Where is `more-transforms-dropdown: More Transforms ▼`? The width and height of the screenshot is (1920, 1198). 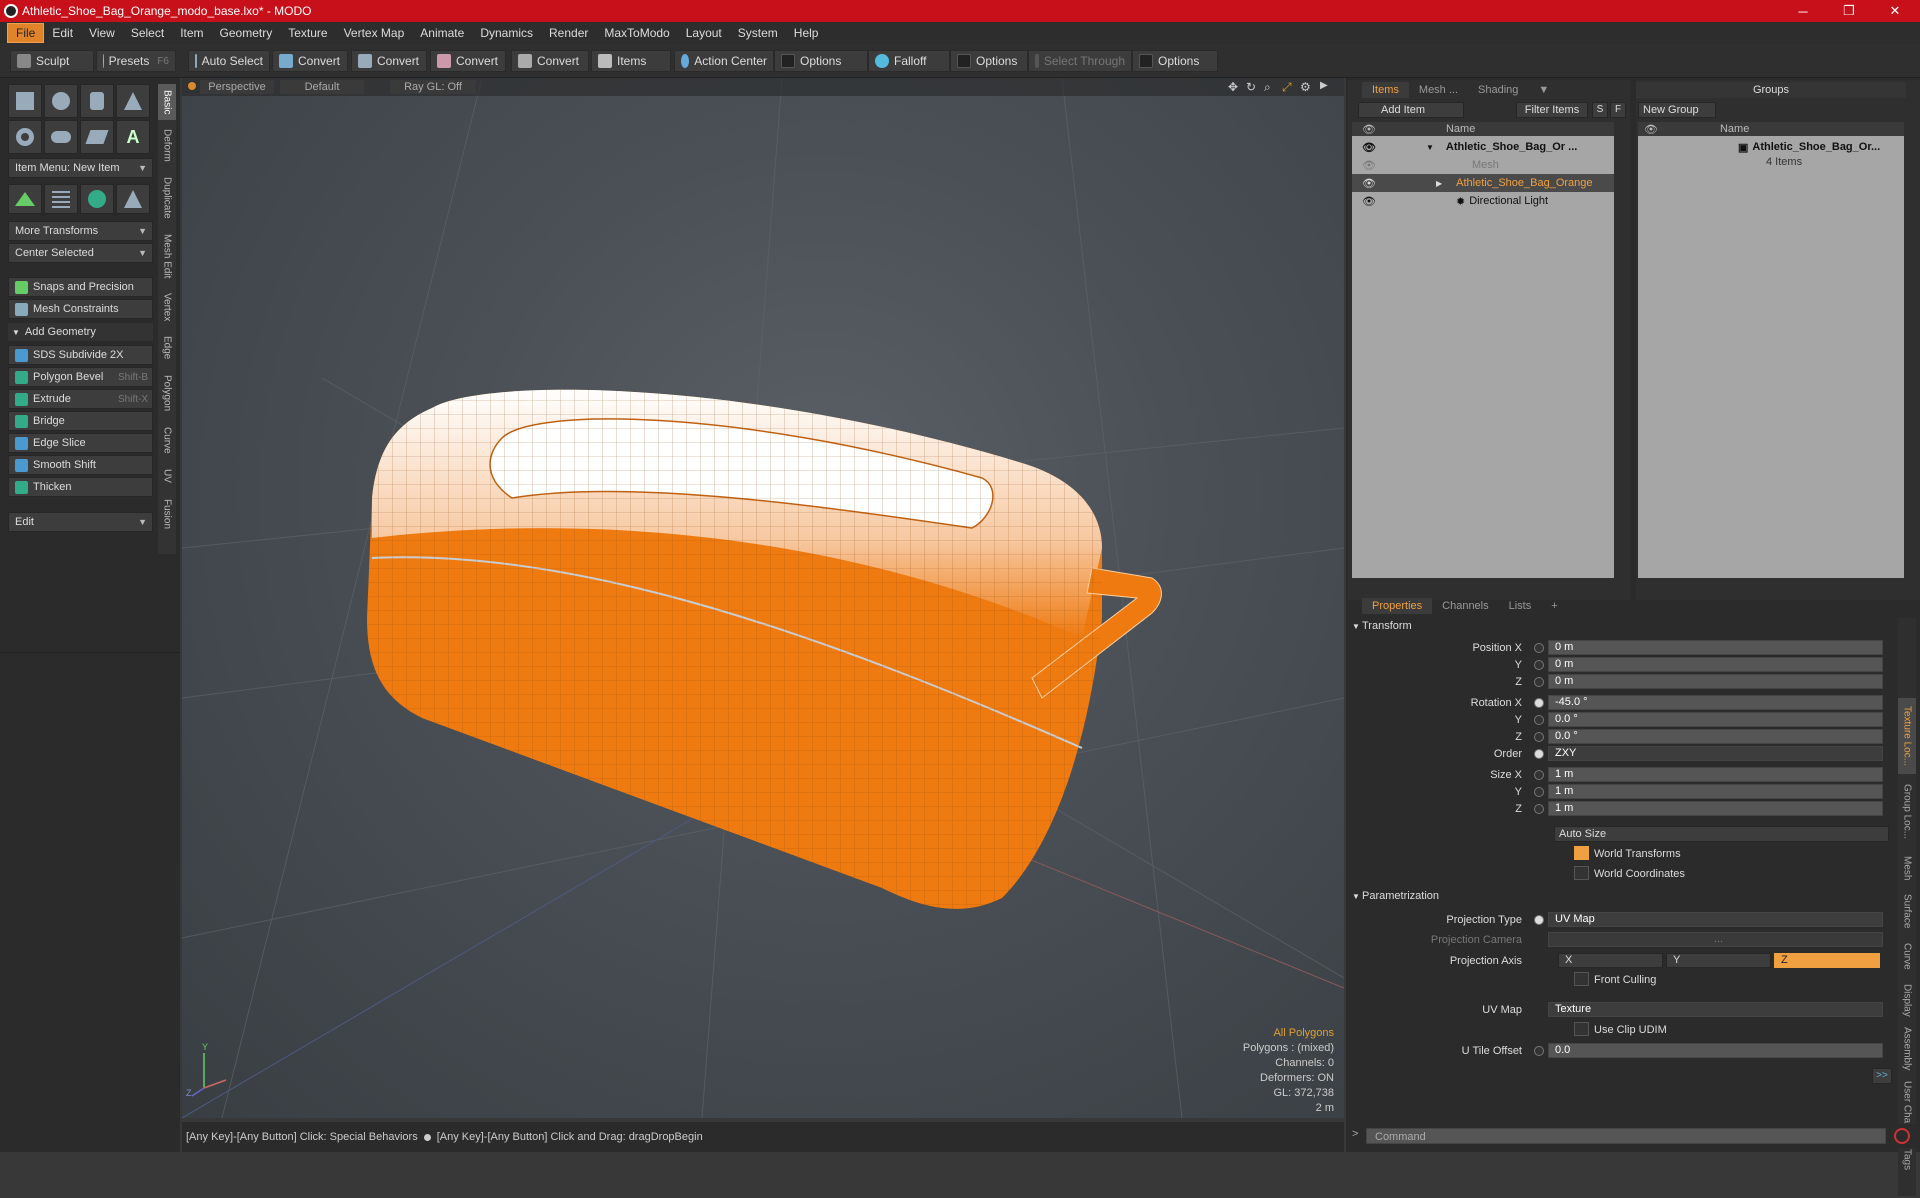 more-transforms-dropdown: More Transforms ▼ is located at coordinates (80, 231).